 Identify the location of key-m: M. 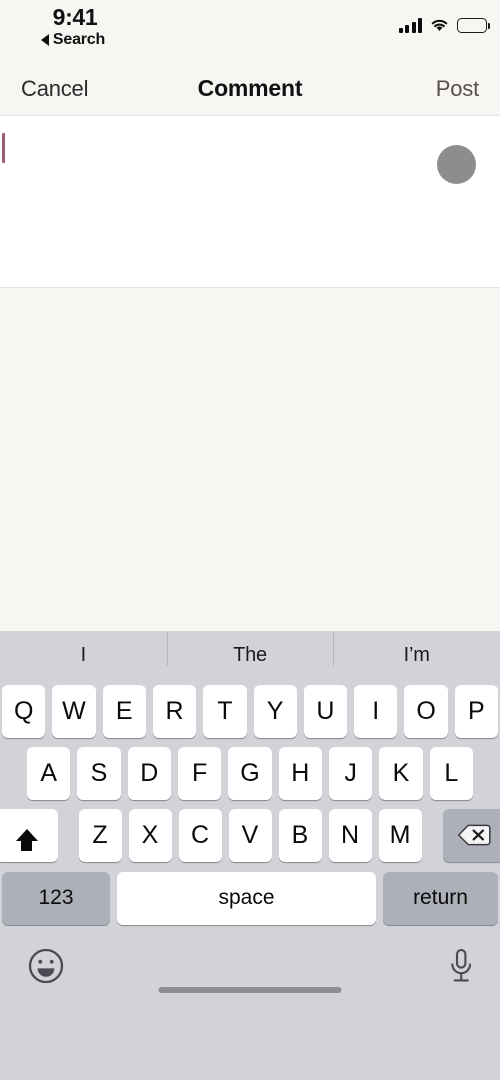
(400, 835).